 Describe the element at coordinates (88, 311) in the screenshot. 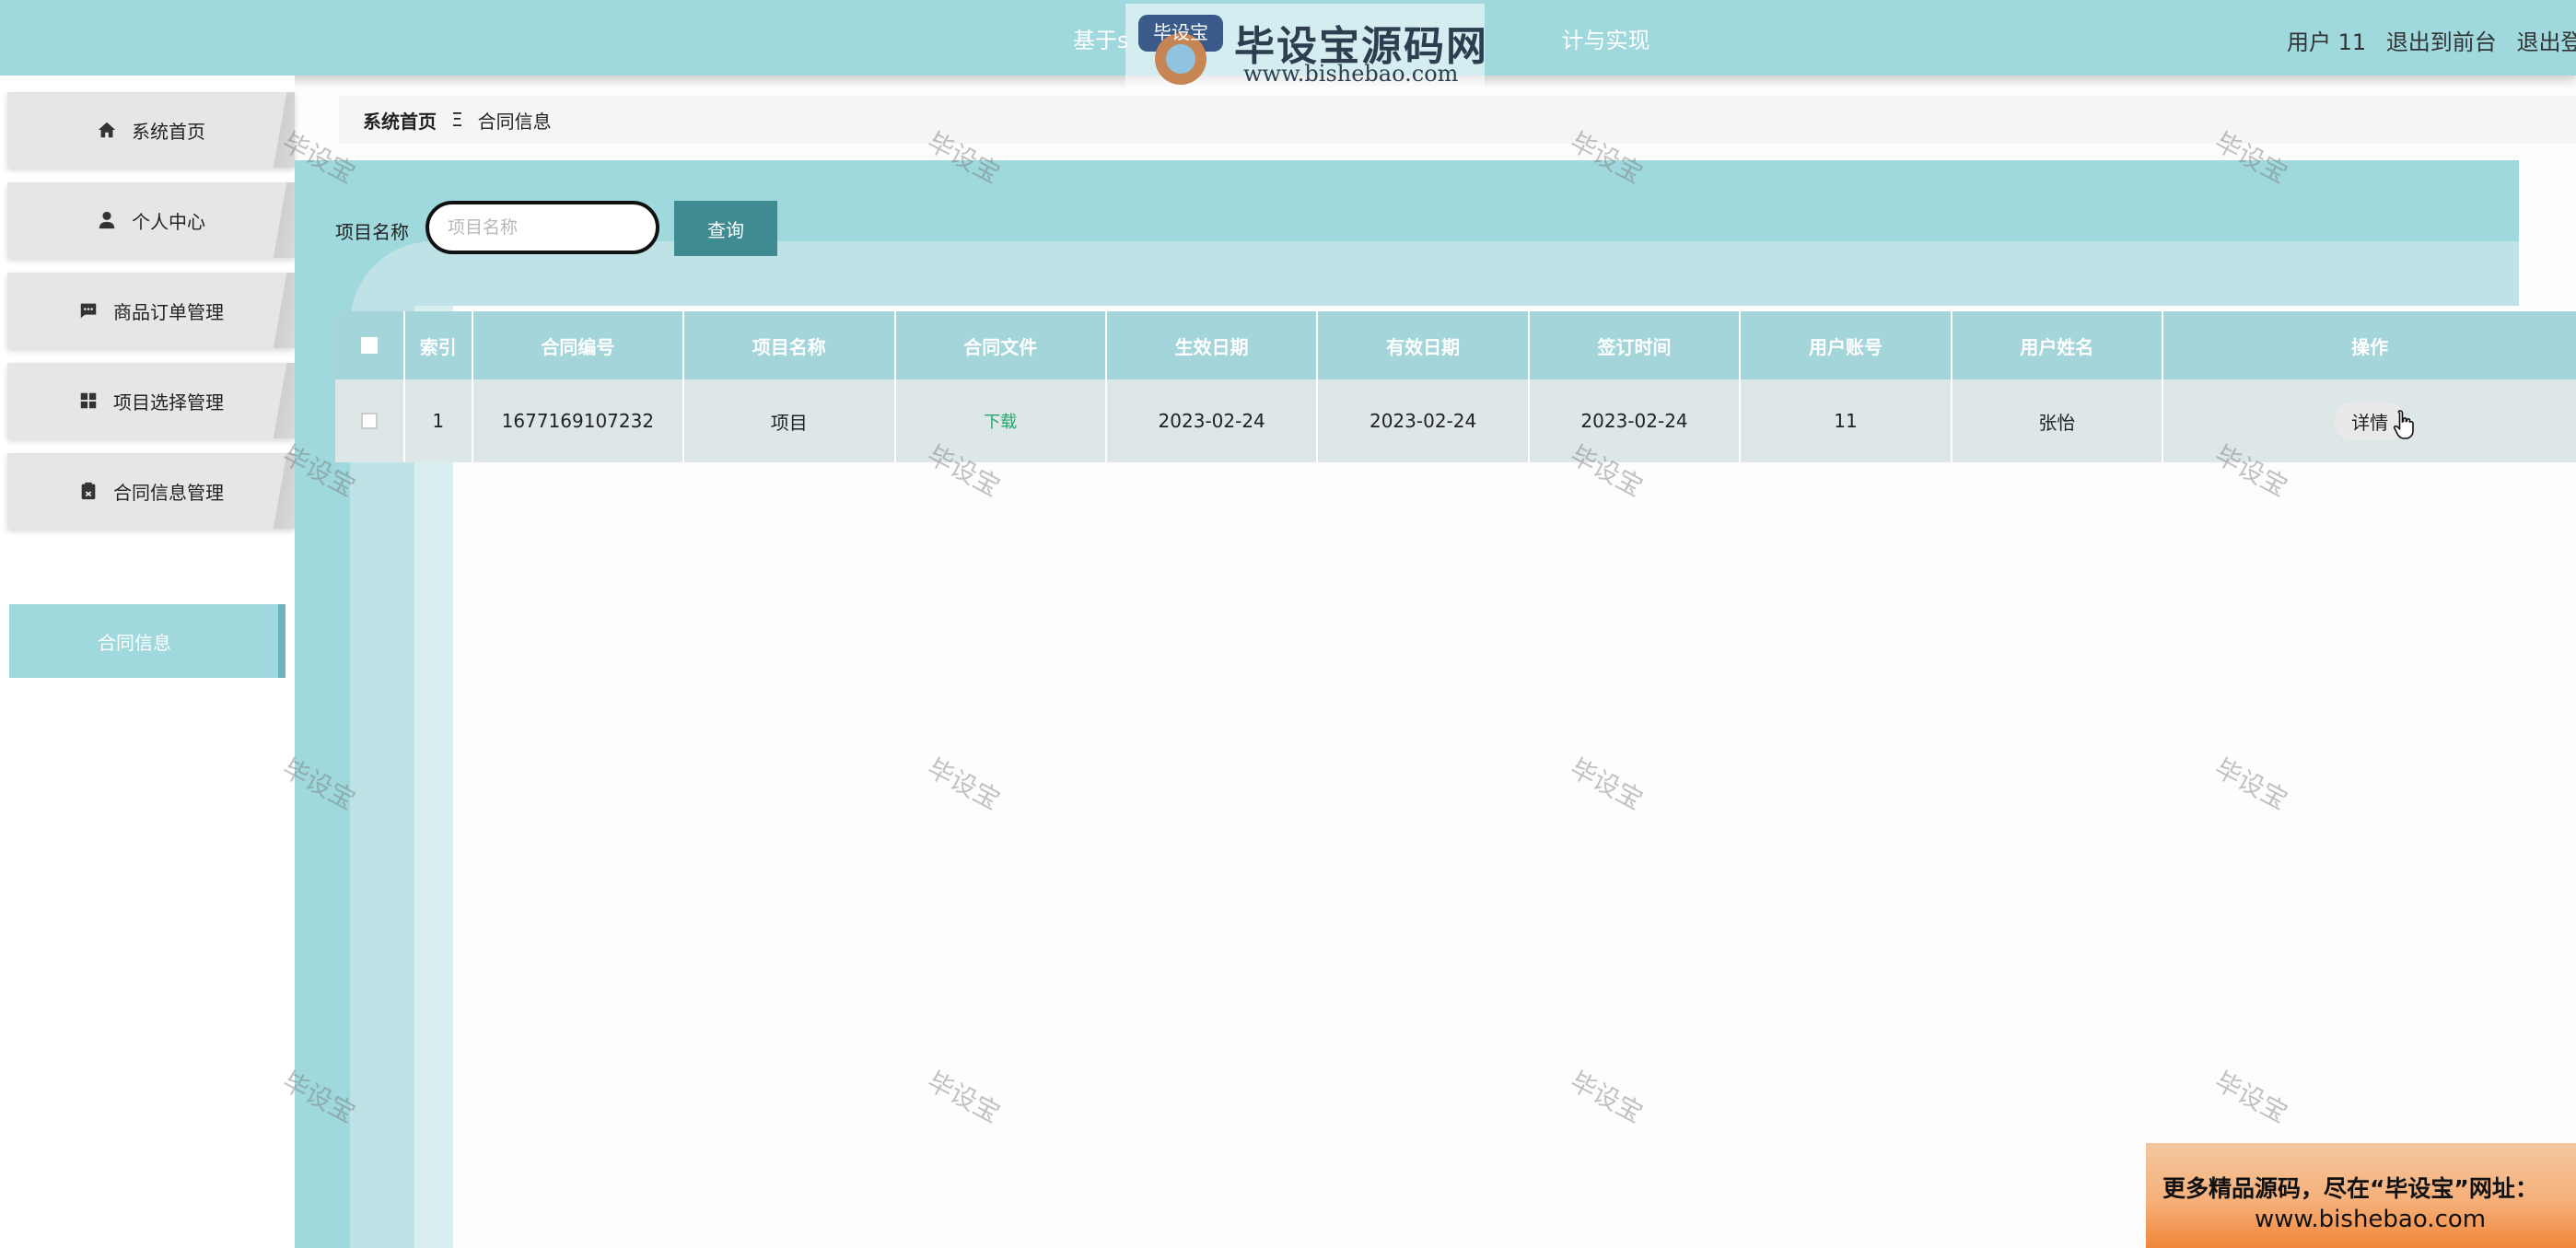

I see `chat-icon` at that location.